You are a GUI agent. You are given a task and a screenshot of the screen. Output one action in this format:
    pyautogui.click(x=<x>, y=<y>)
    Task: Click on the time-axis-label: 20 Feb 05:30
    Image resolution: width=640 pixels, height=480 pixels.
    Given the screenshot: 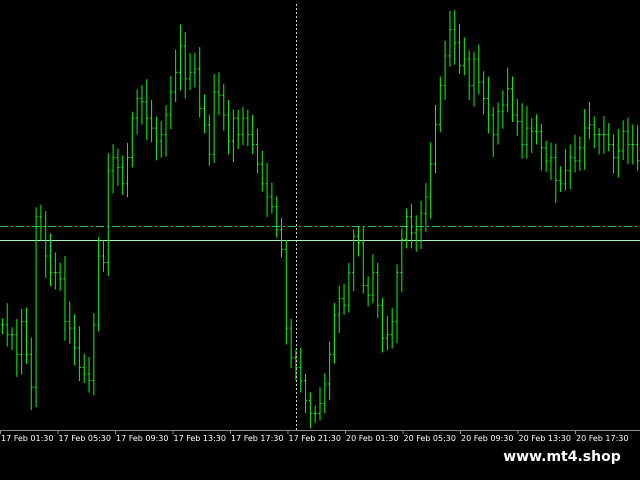 What is the action you would take?
    pyautogui.click(x=430, y=438)
    